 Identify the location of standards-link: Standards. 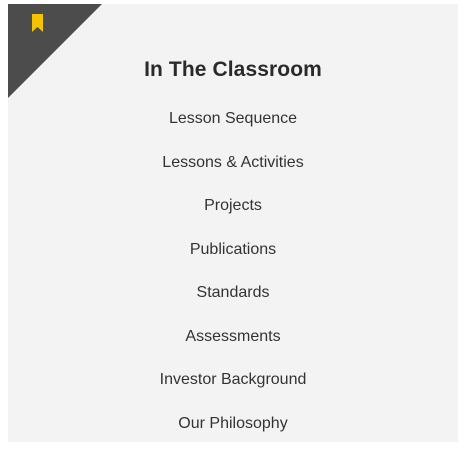
(233, 292).